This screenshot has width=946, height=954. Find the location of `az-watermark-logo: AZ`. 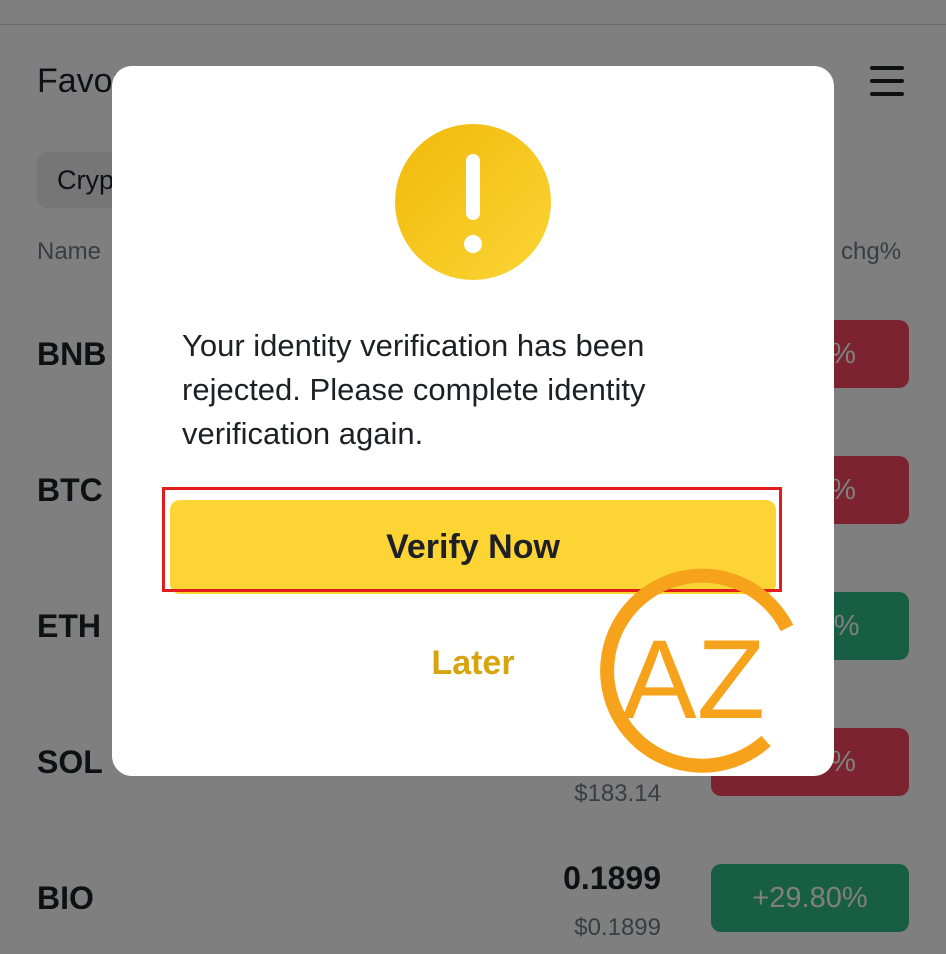

az-watermark-logo: AZ is located at coordinates (697, 670).